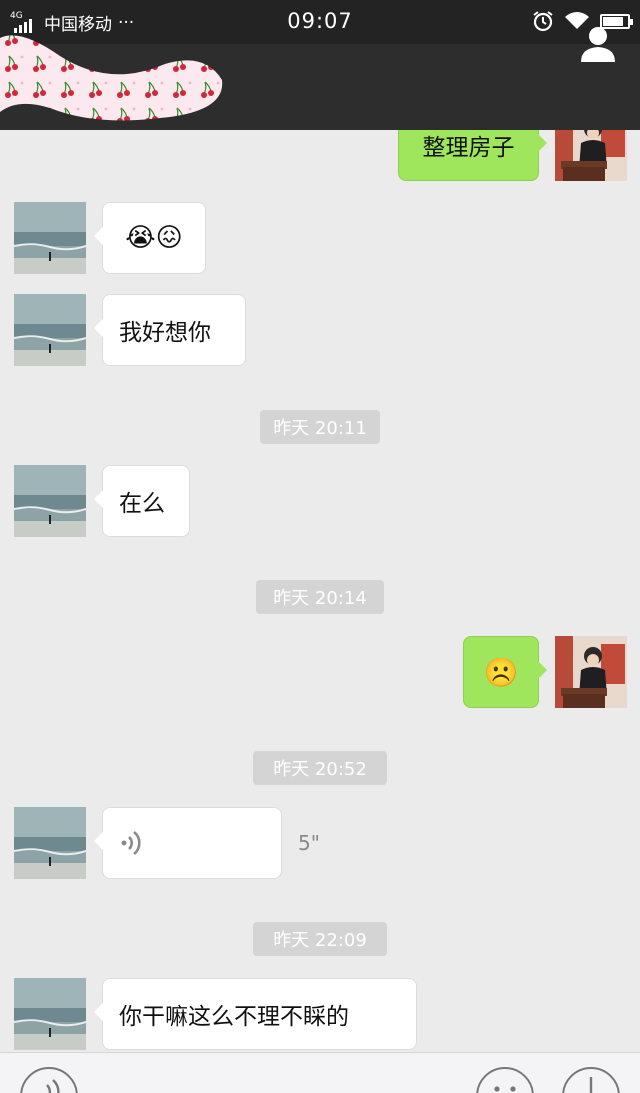 Image resolution: width=640 pixels, height=1093 pixels. Describe the element at coordinates (142, 504) in the screenshot. I see `message-text: 在么` at that location.